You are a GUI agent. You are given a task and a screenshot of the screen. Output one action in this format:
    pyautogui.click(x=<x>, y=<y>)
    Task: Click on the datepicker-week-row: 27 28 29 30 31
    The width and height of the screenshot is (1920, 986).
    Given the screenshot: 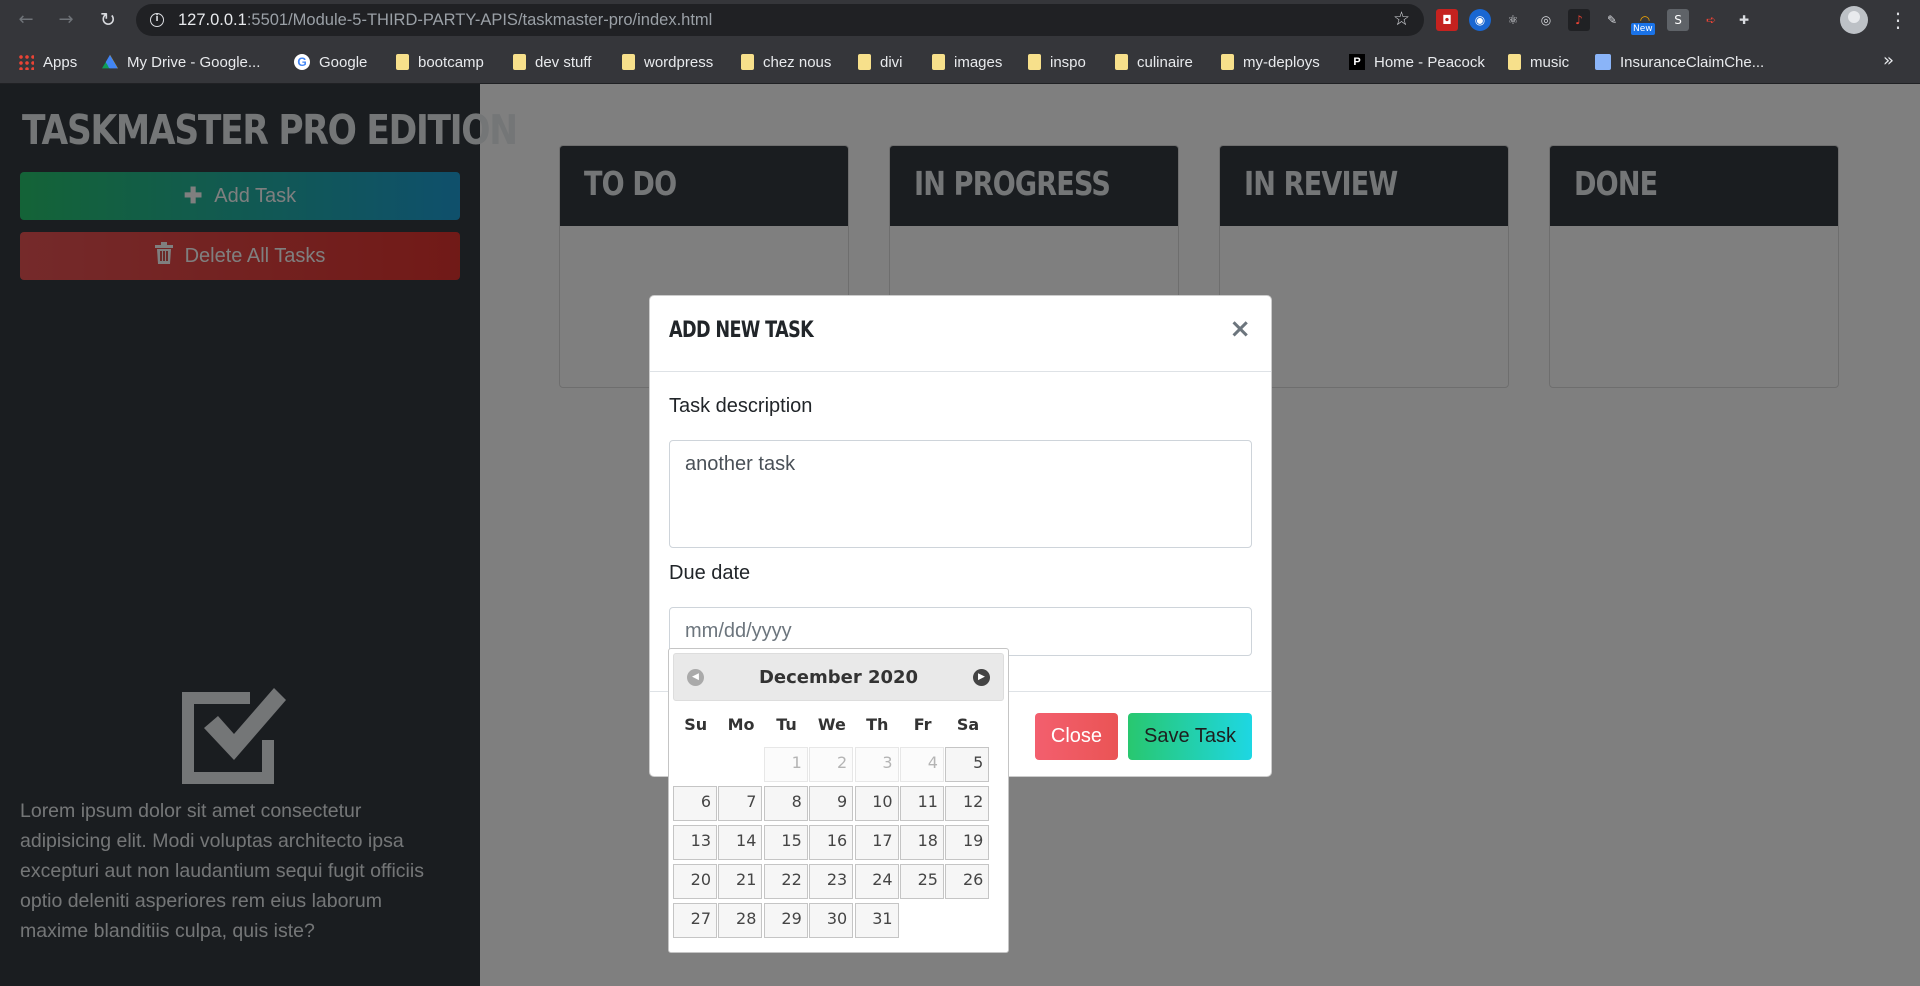 What is the action you would take?
    pyautogui.click(x=838, y=922)
    